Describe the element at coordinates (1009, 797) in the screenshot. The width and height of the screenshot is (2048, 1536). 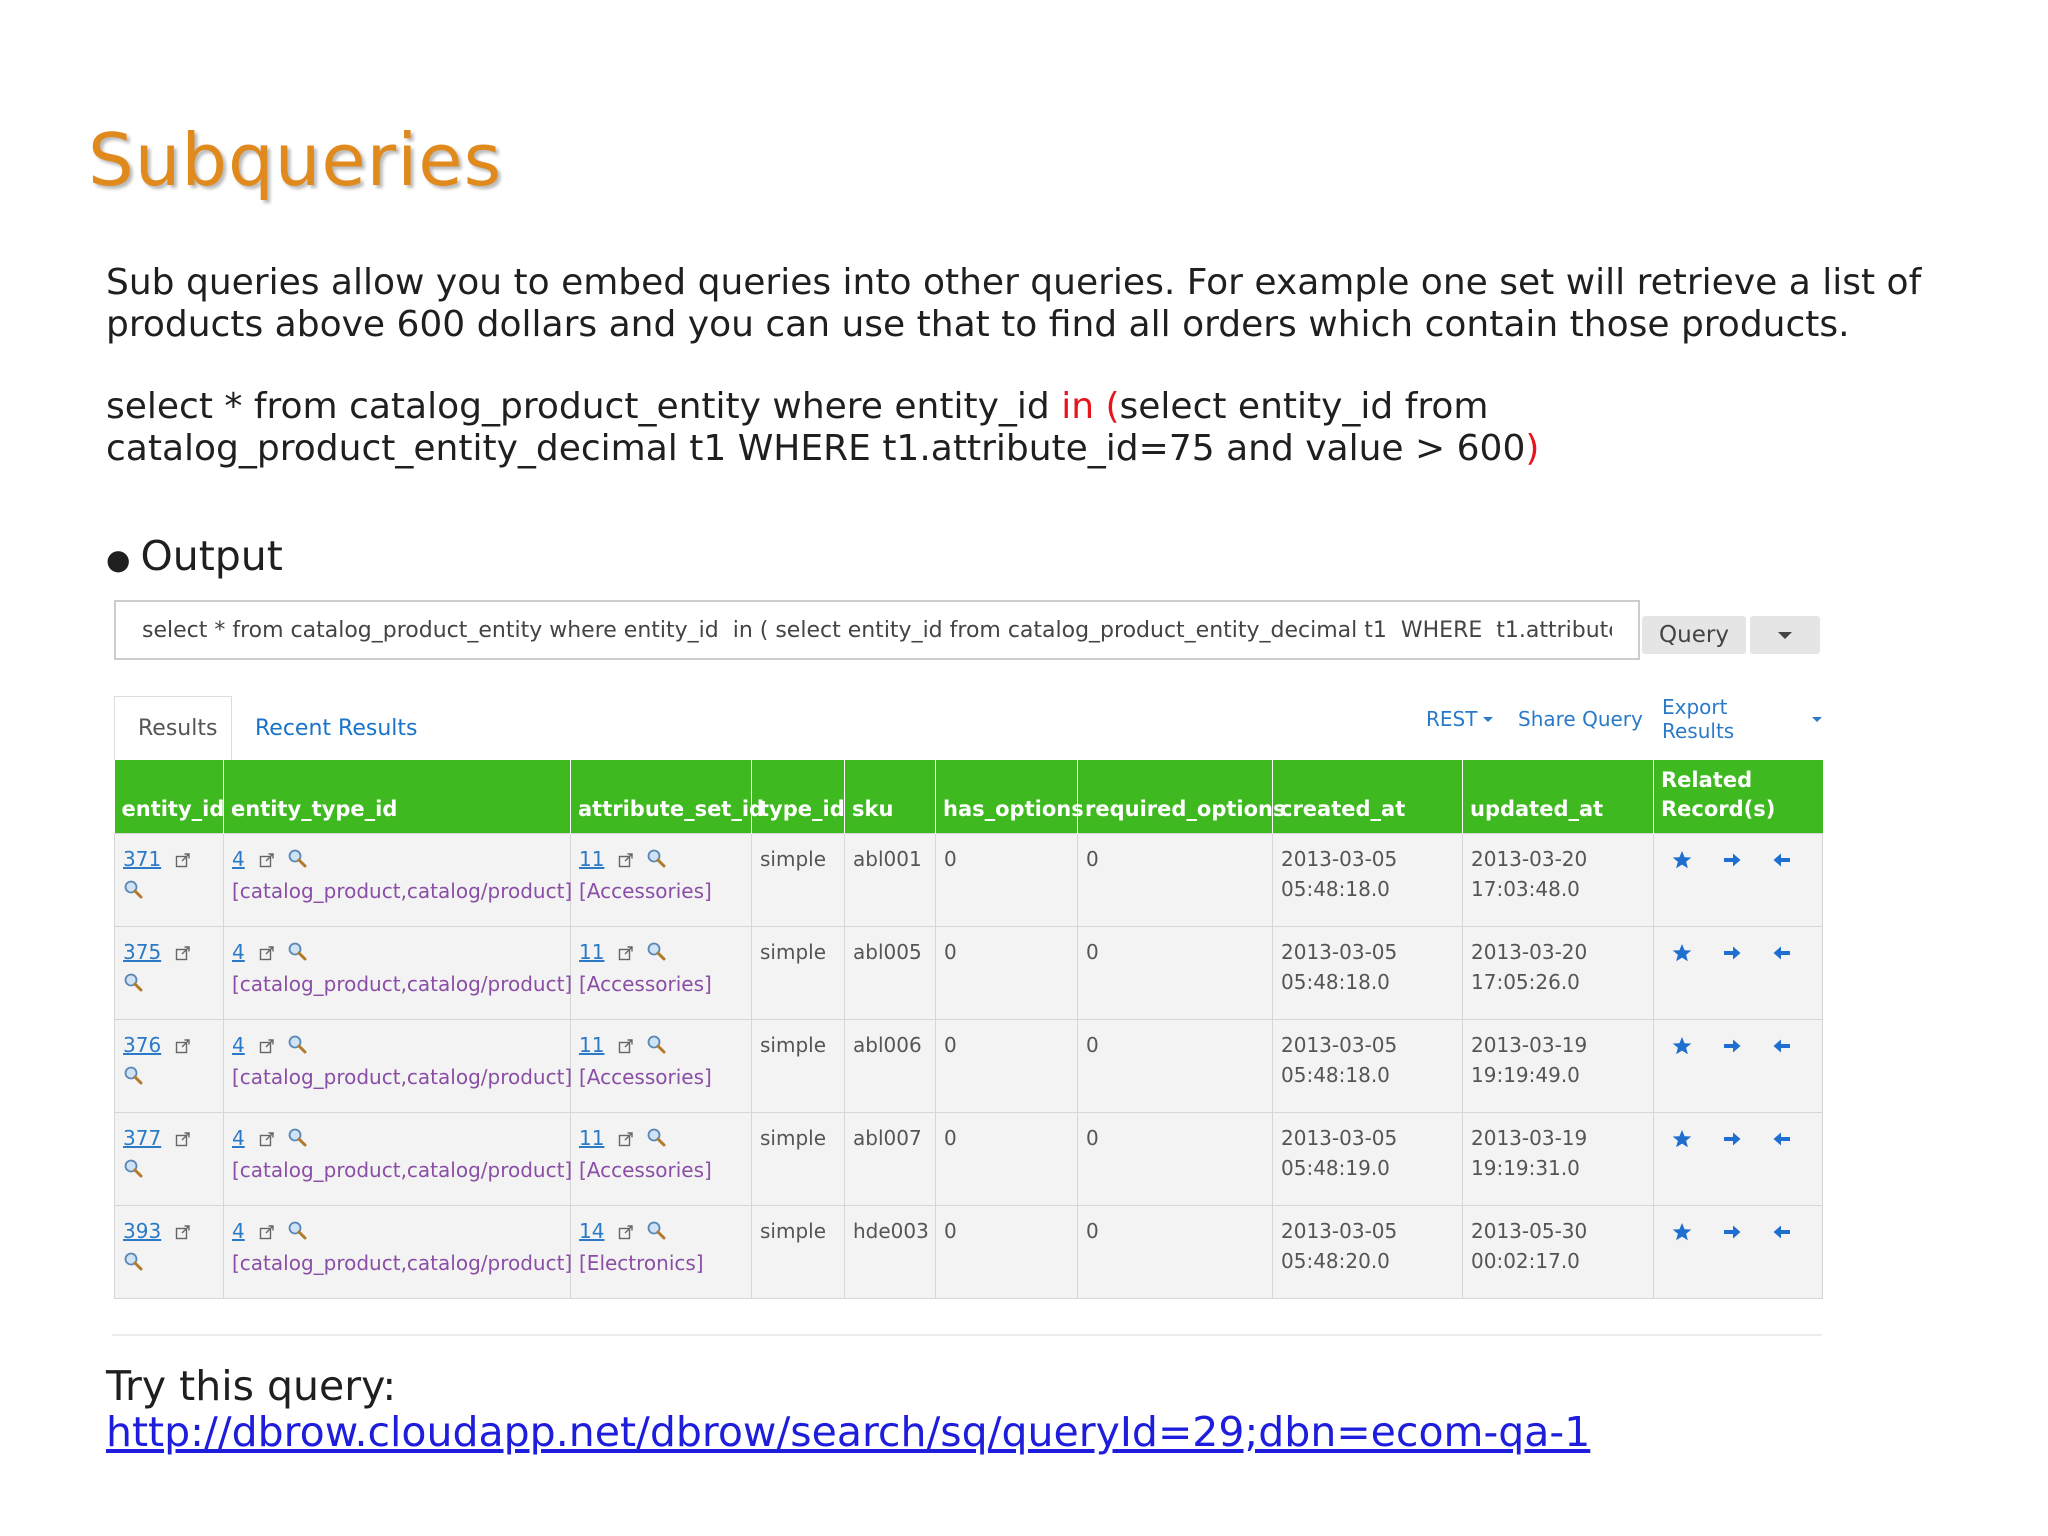
I see `column-header: has_options` at that location.